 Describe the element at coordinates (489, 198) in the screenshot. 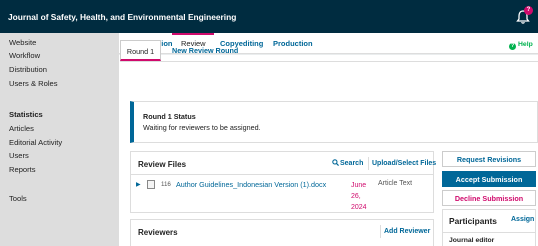

I see `decline-submission-button: Decline Submission` at that location.